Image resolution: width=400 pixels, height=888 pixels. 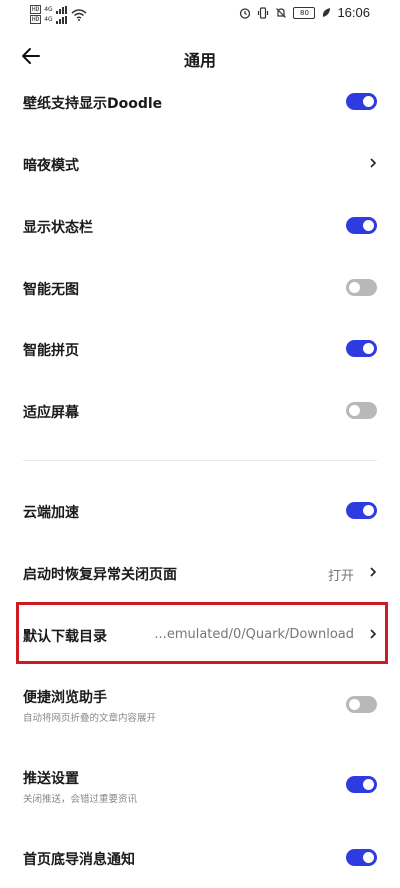 What do you see at coordinates (200, 856) in the screenshot?
I see `setting-bottom-notify: 首页底导消息通知` at bounding box center [200, 856].